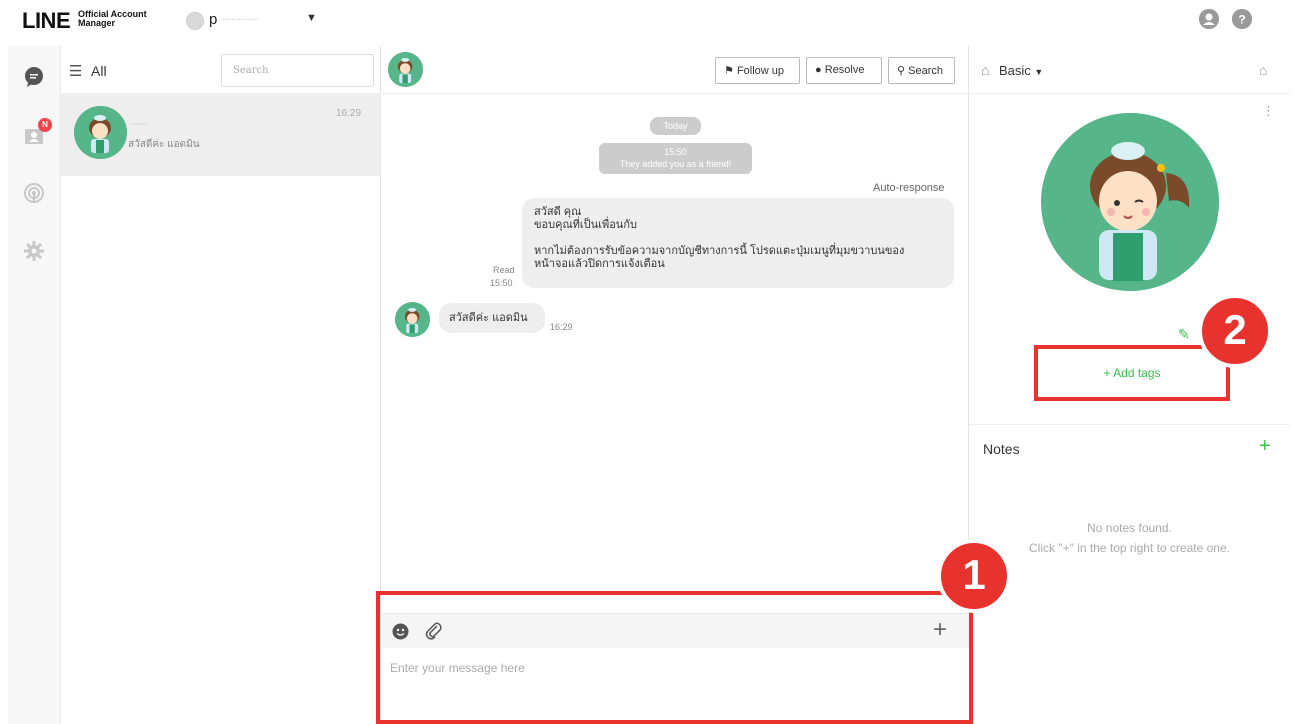 Image resolution: width=1295 pixels, height=724 pixels. Describe the element at coordinates (100, 132) in the screenshot. I see `avatar` at that location.